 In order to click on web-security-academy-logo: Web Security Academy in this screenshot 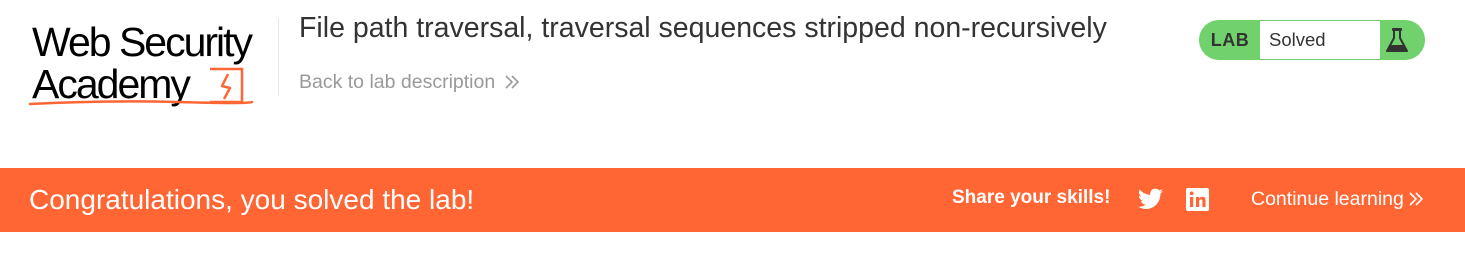, I will do `click(153, 62)`.